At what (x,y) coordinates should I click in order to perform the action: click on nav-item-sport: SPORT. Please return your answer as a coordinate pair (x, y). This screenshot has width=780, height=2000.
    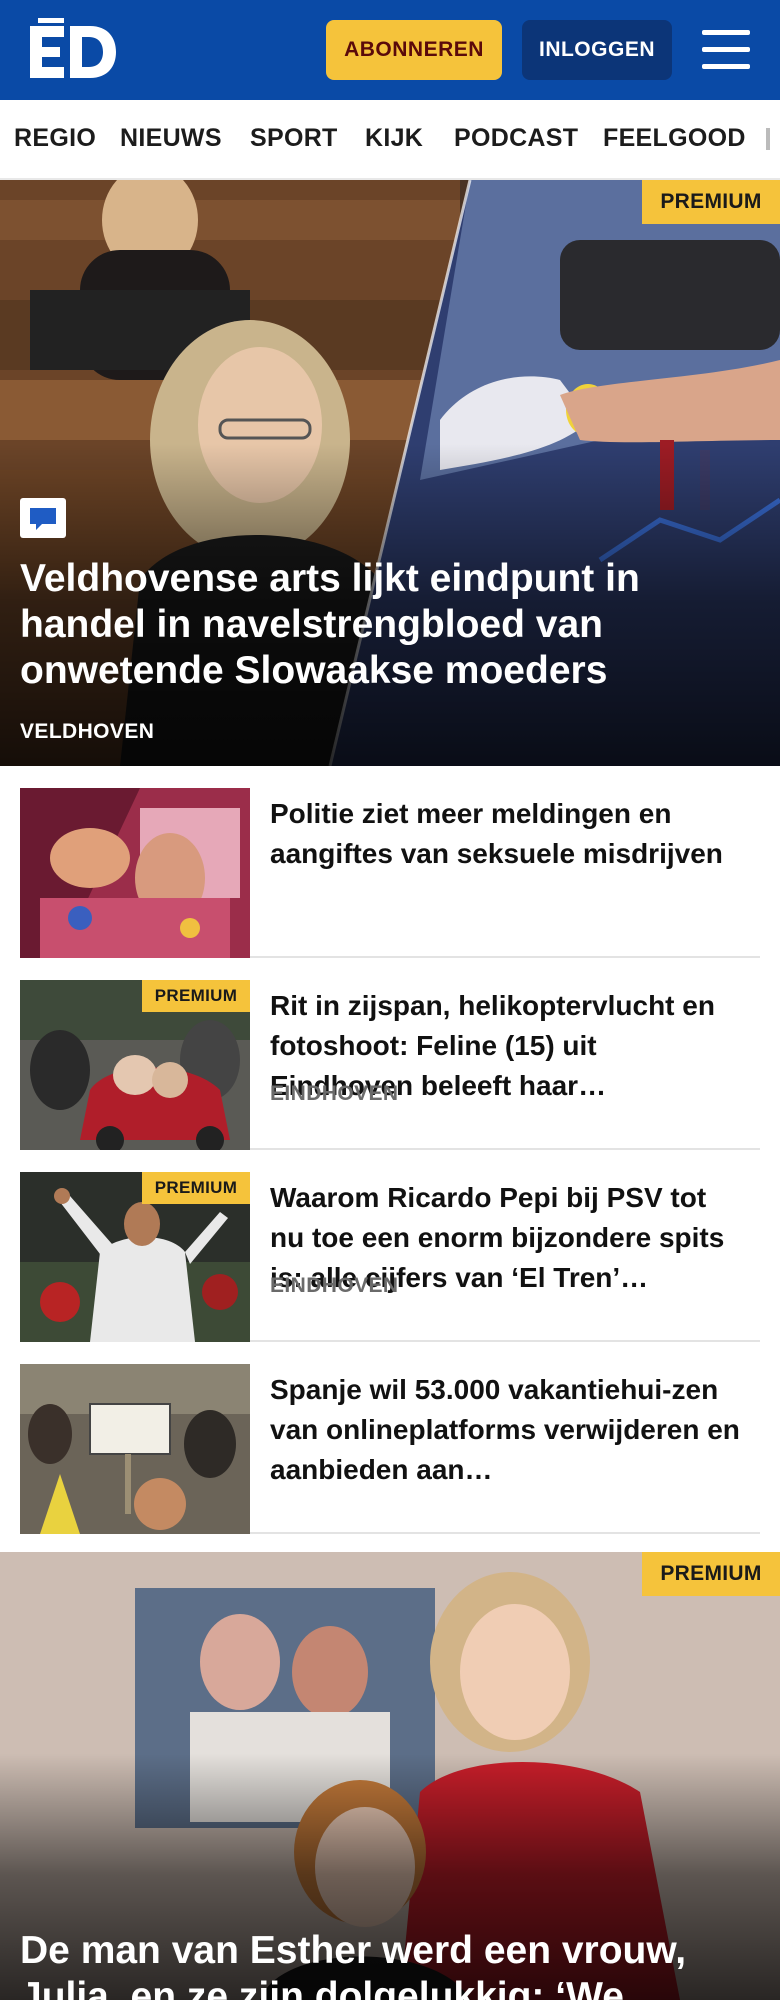
    Looking at the image, I should click on (294, 138).